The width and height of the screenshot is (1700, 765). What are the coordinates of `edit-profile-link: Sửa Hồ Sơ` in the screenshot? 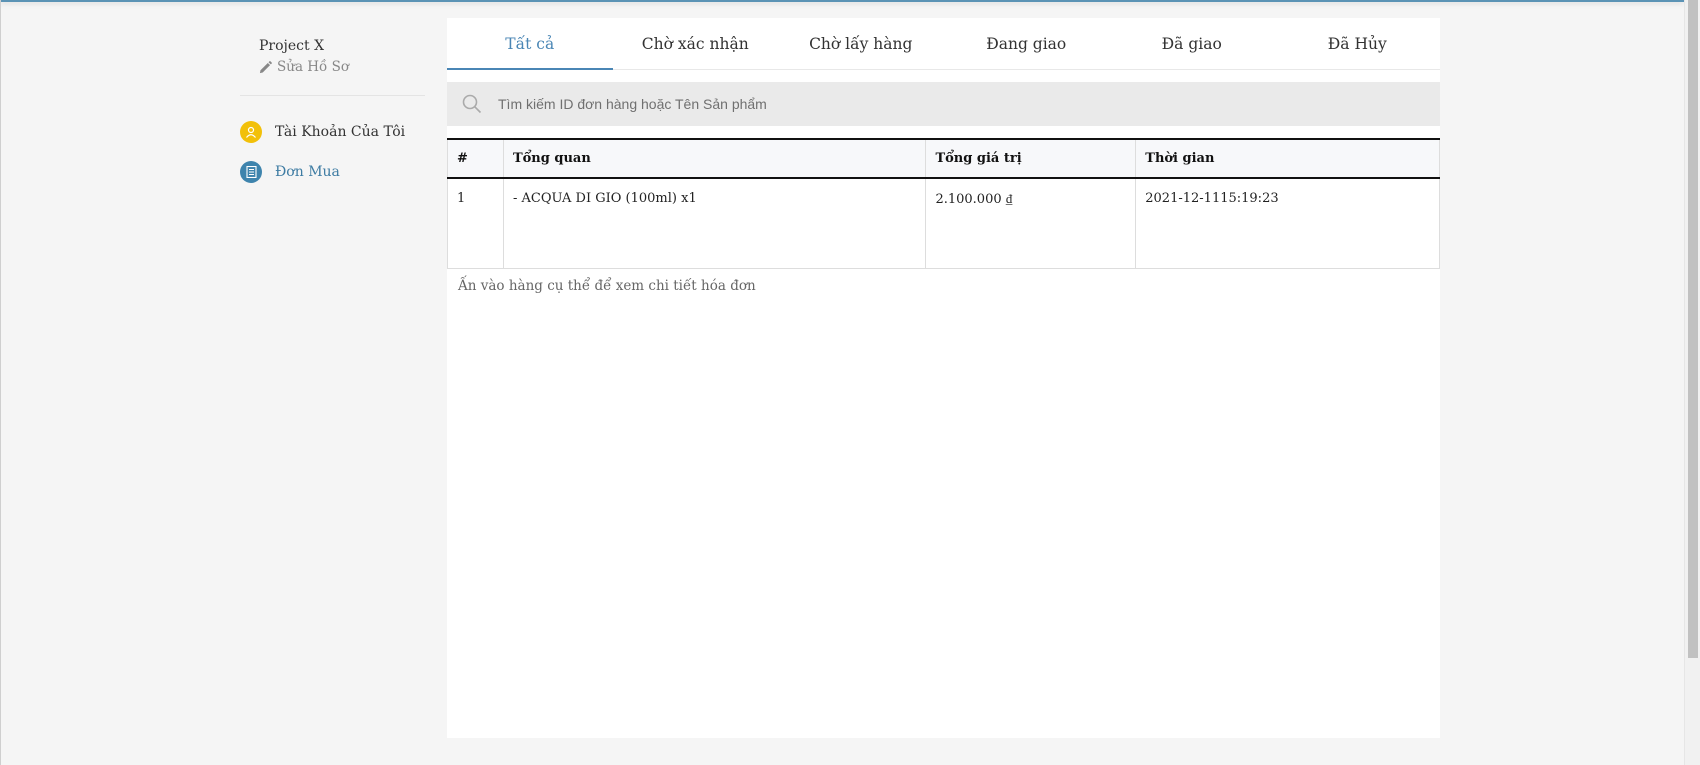 It's located at (342, 67).